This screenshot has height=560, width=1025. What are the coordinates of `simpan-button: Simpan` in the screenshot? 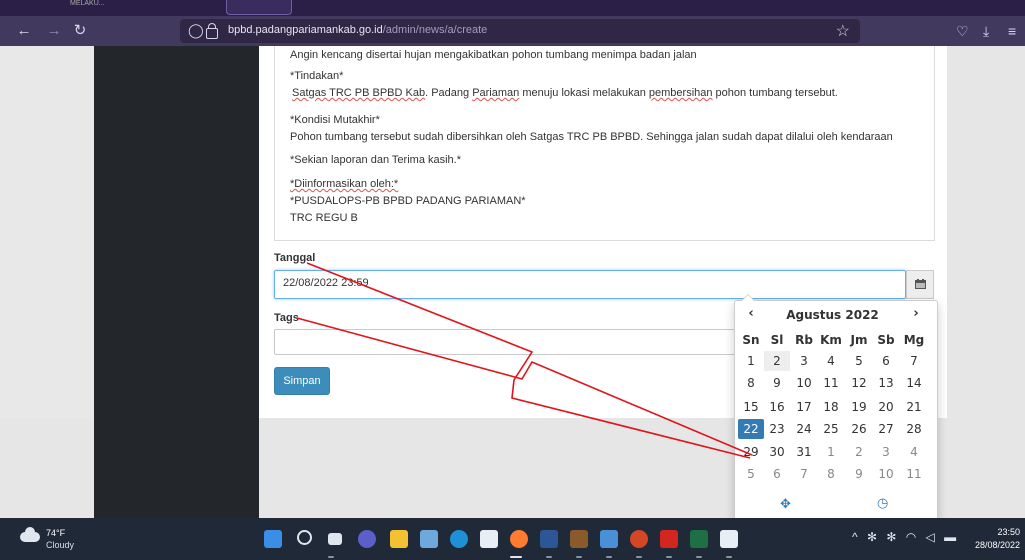 It's located at (302, 381).